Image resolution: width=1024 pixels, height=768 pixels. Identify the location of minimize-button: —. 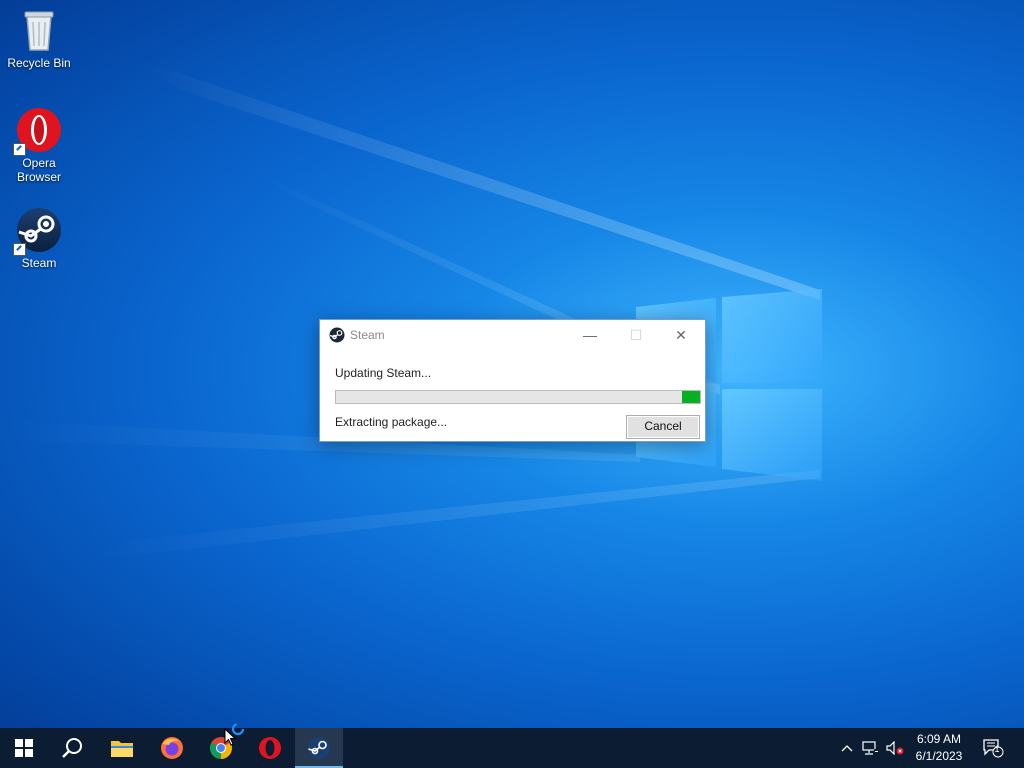
(590, 335).